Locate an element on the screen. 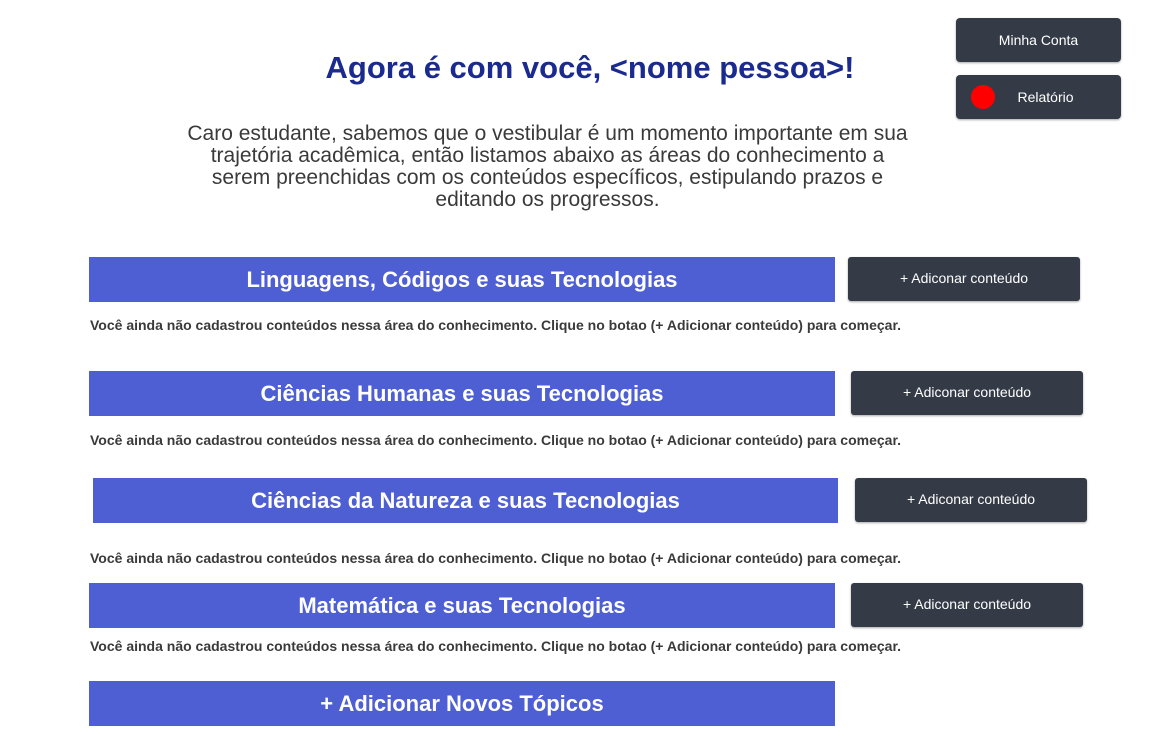 This screenshot has height=753, width=1166. add-topics-button: + Adicionar Novos Tópicos is located at coordinates (462, 703).